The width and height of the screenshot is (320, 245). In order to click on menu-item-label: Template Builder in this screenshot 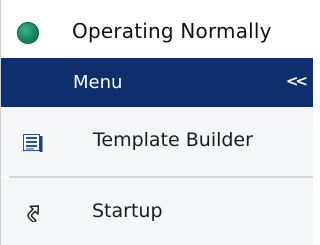, I will do `click(173, 140)`.